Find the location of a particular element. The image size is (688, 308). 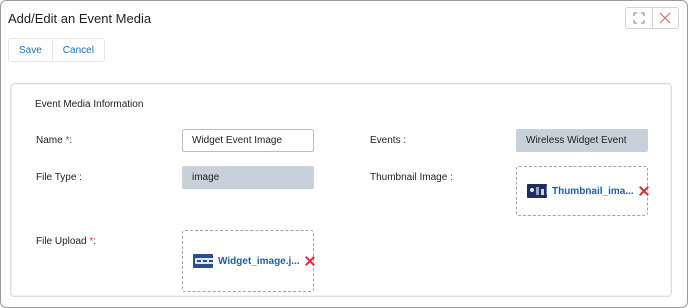

section-title: Event Media Information is located at coordinates (89, 104).